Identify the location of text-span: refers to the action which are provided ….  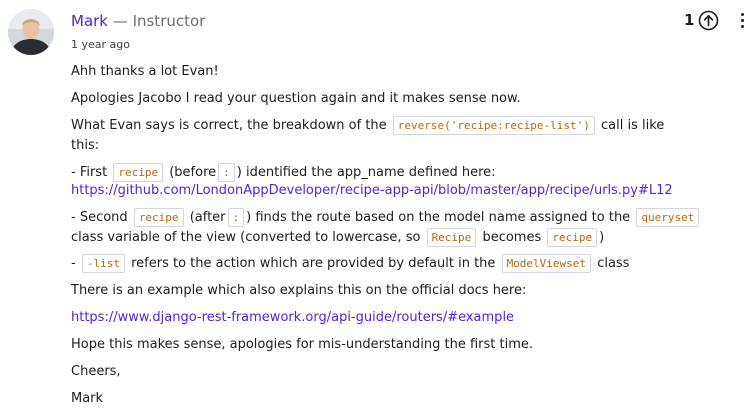
(313, 263).